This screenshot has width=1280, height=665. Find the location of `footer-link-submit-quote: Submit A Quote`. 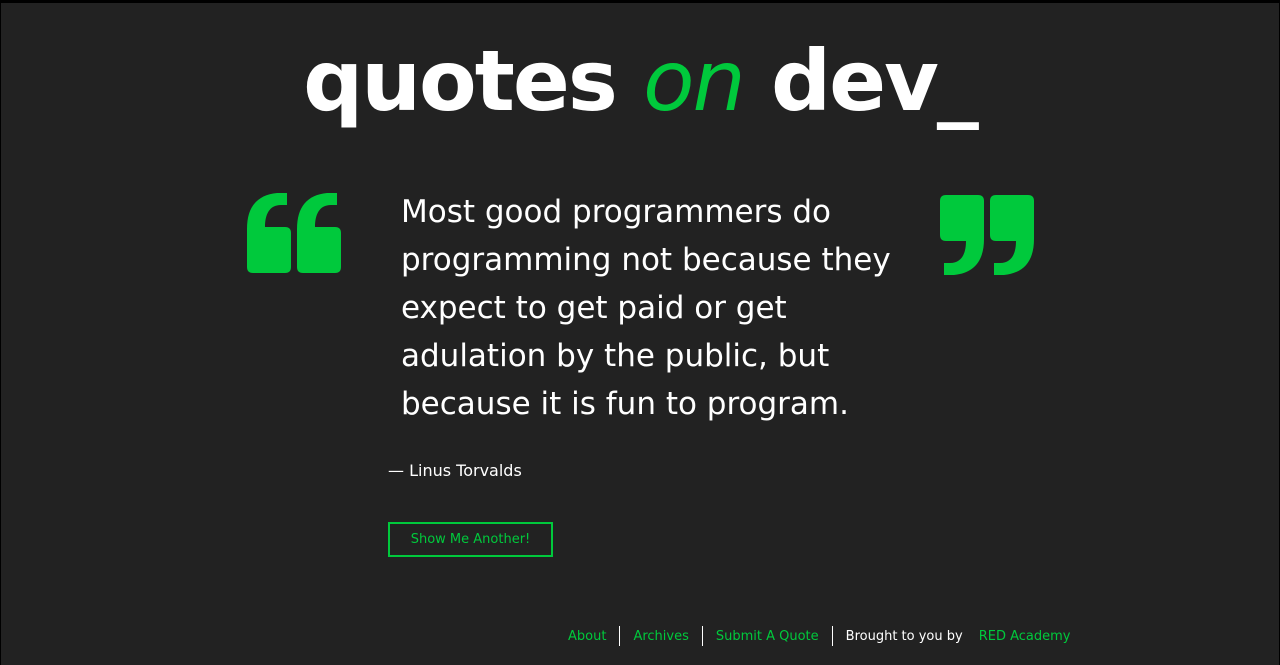

footer-link-submit-quote: Submit A Quote is located at coordinates (767, 636).